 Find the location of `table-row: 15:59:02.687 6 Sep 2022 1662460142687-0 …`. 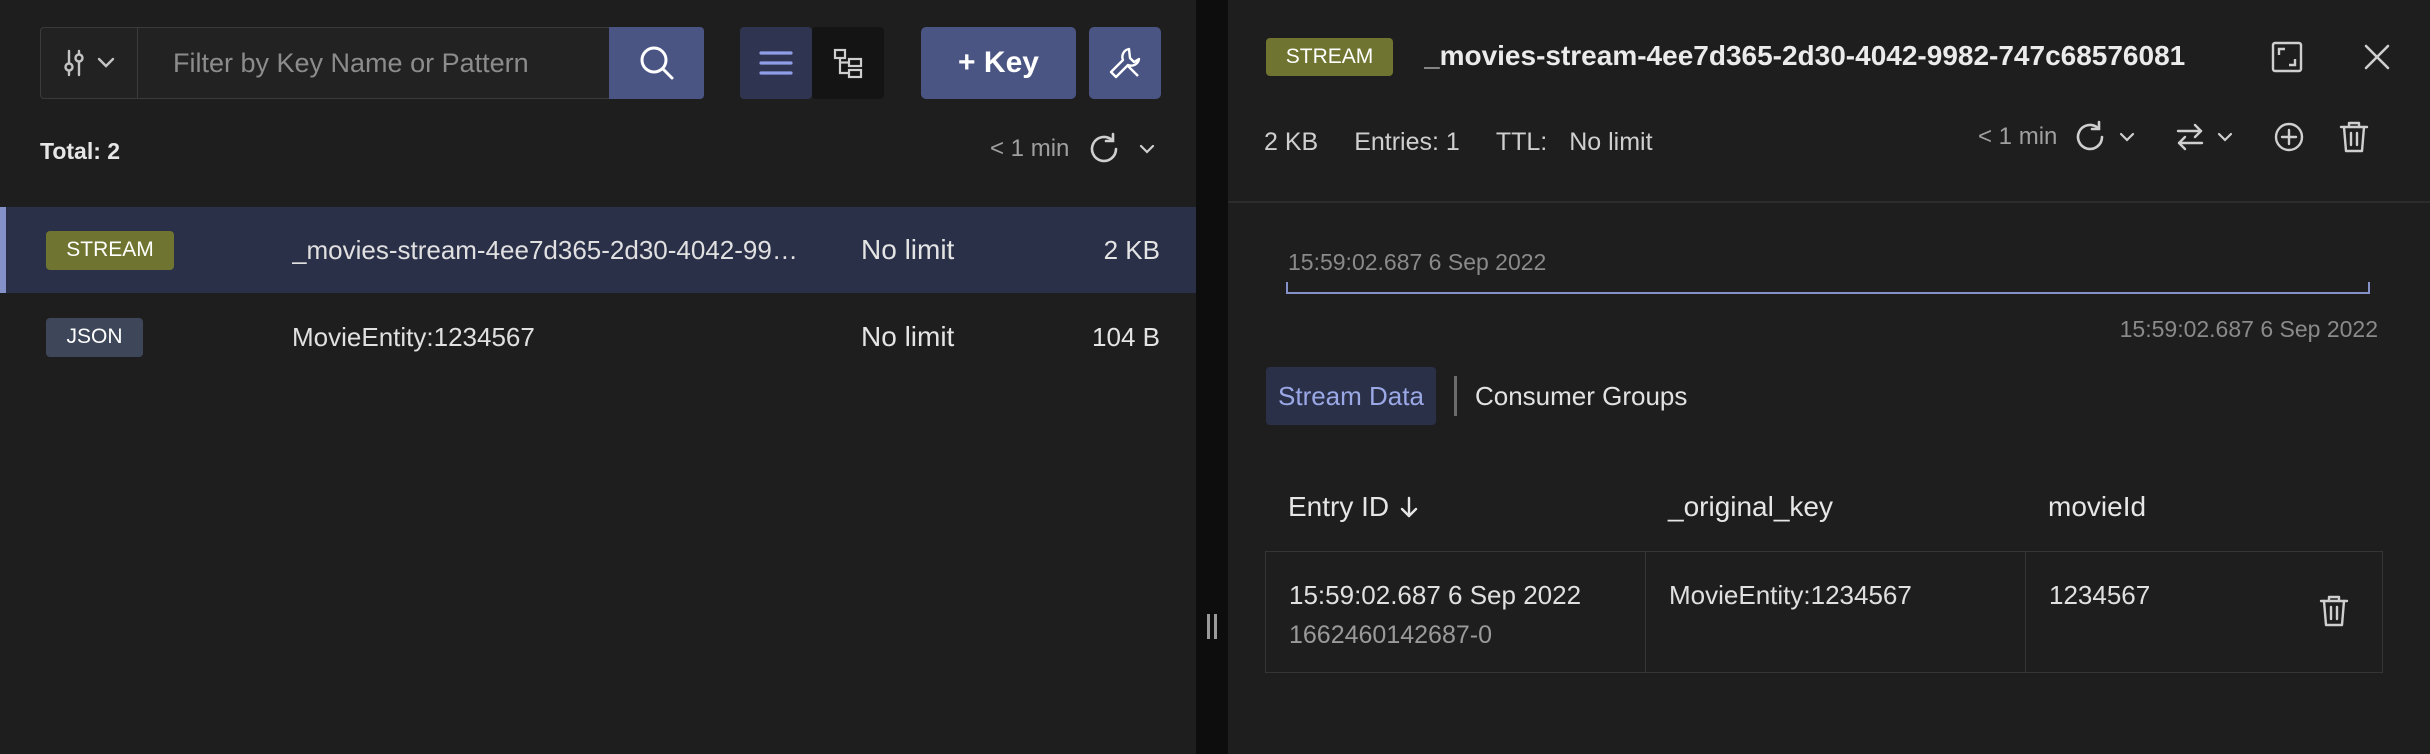

table-row: 15:59:02.687 6 Sep 2022 1662460142687-0 … is located at coordinates (1824, 612).